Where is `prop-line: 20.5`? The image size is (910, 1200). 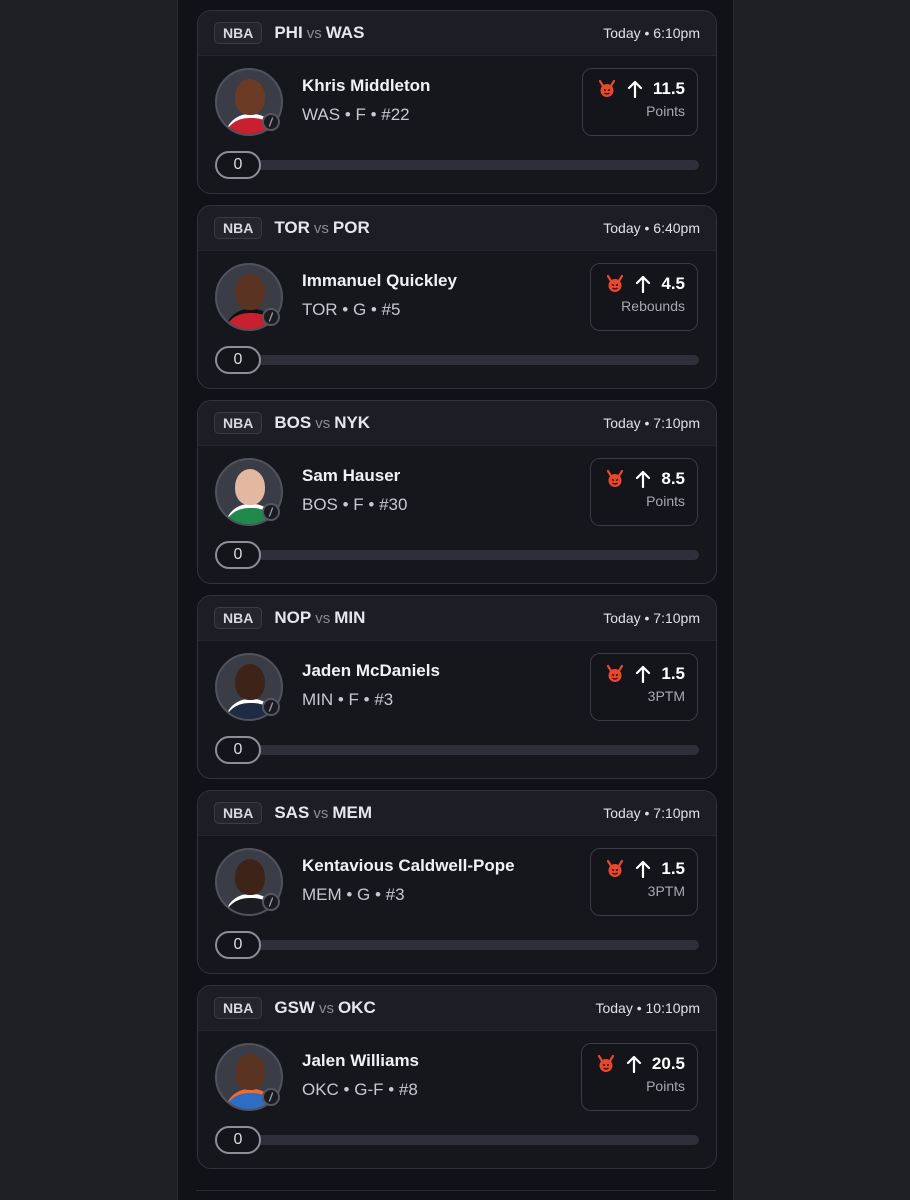 prop-line: 20.5 is located at coordinates (668, 1063).